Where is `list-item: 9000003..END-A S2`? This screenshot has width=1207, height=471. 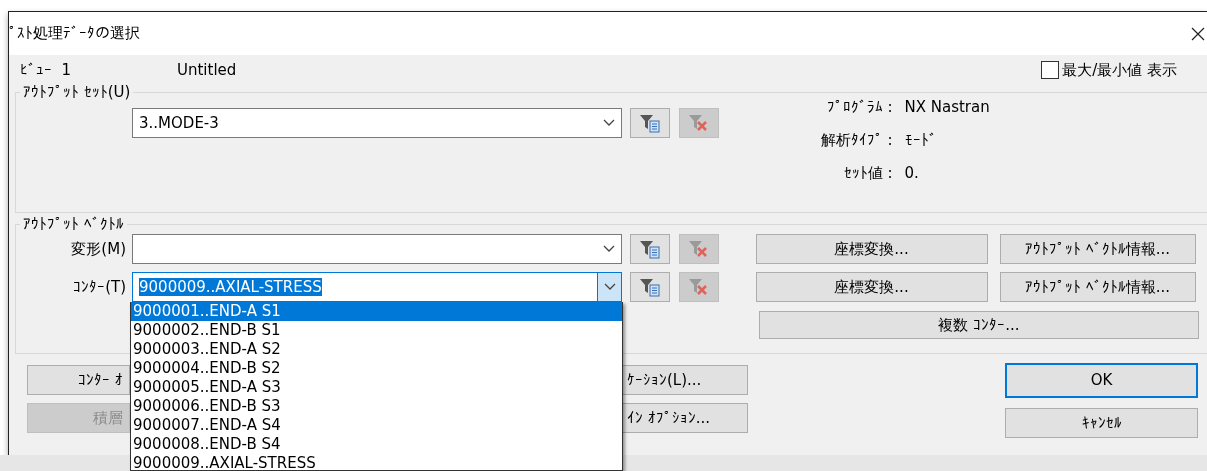 list-item: 9000003..END-A S2 is located at coordinates (376, 349).